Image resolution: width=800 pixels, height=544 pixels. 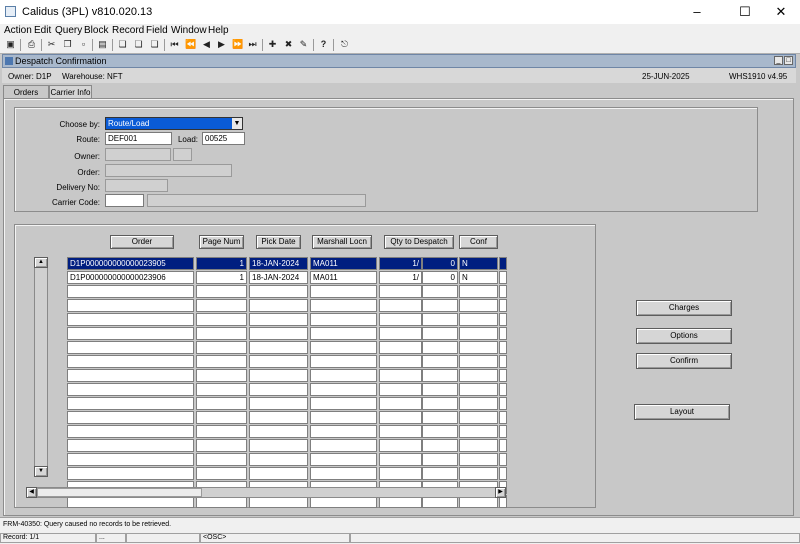 I want to click on scroll-right-icon: ▶, so click(x=500, y=492).